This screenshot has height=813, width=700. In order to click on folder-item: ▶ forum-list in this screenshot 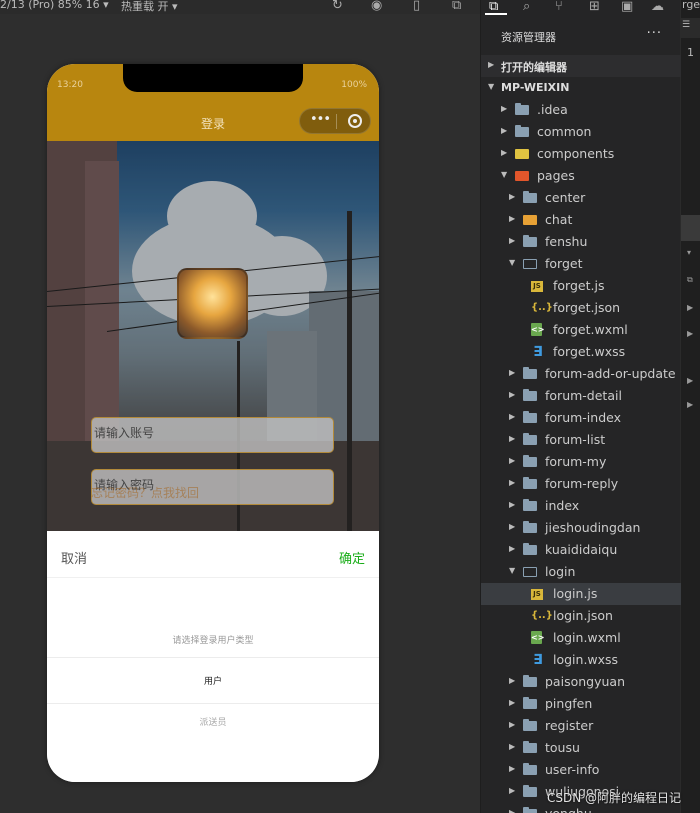, I will do `click(581, 440)`.